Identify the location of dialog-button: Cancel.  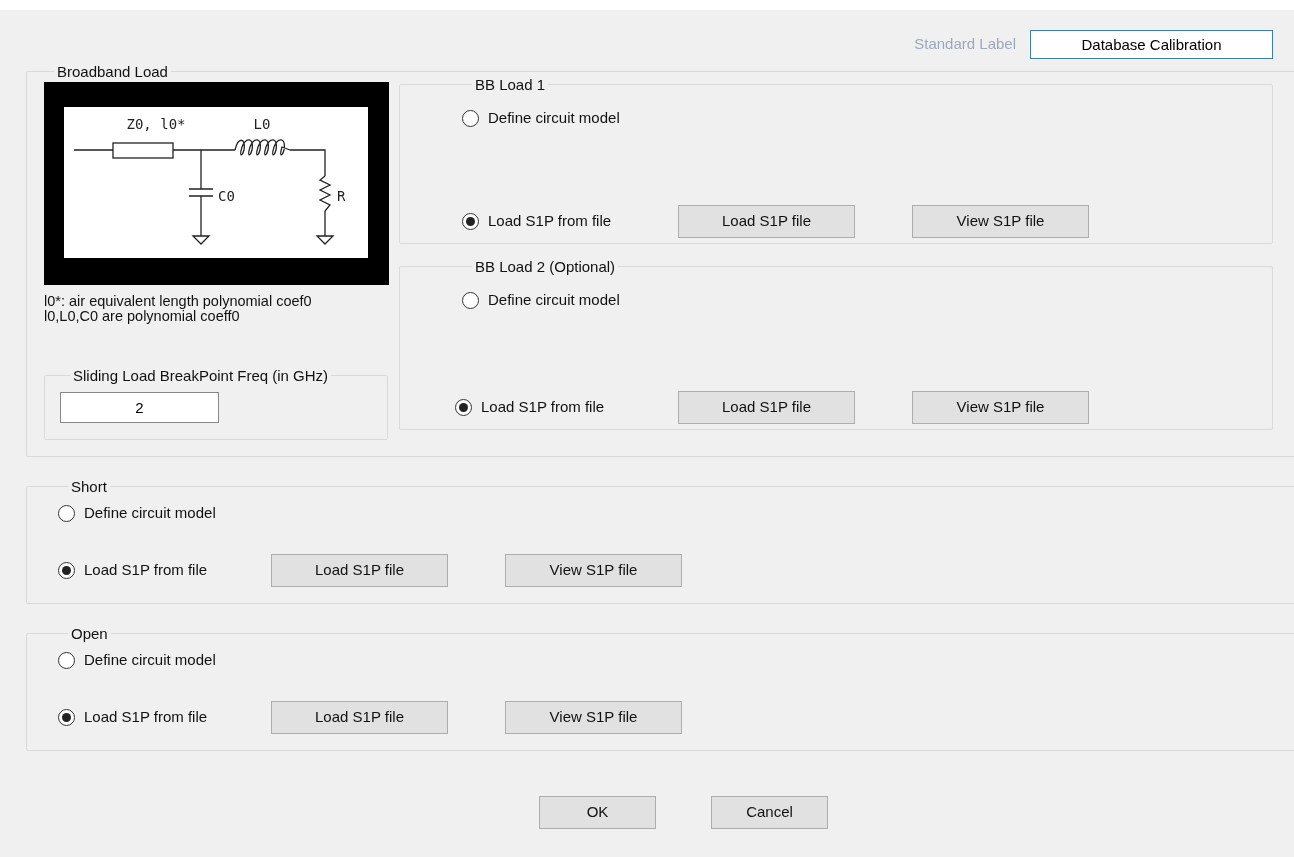
(769, 812).